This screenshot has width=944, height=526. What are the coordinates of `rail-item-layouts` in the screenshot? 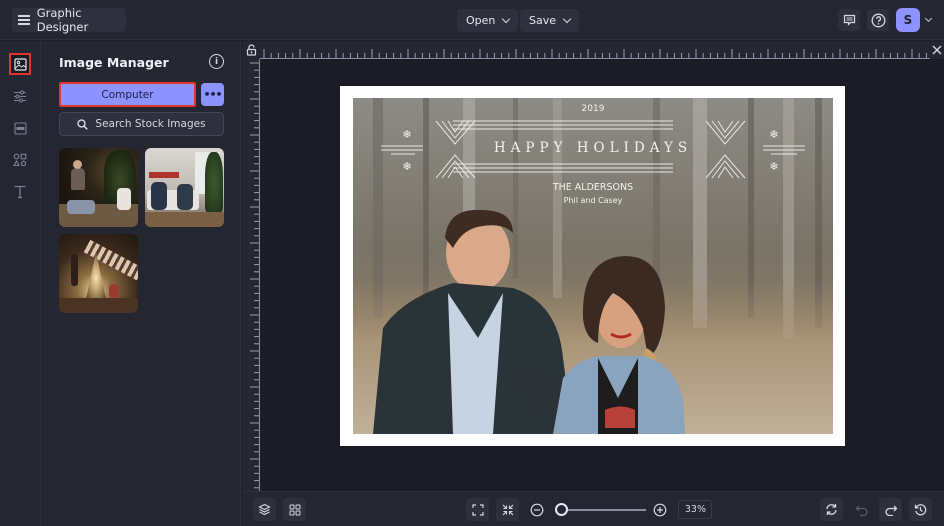 It's located at (20, 128).